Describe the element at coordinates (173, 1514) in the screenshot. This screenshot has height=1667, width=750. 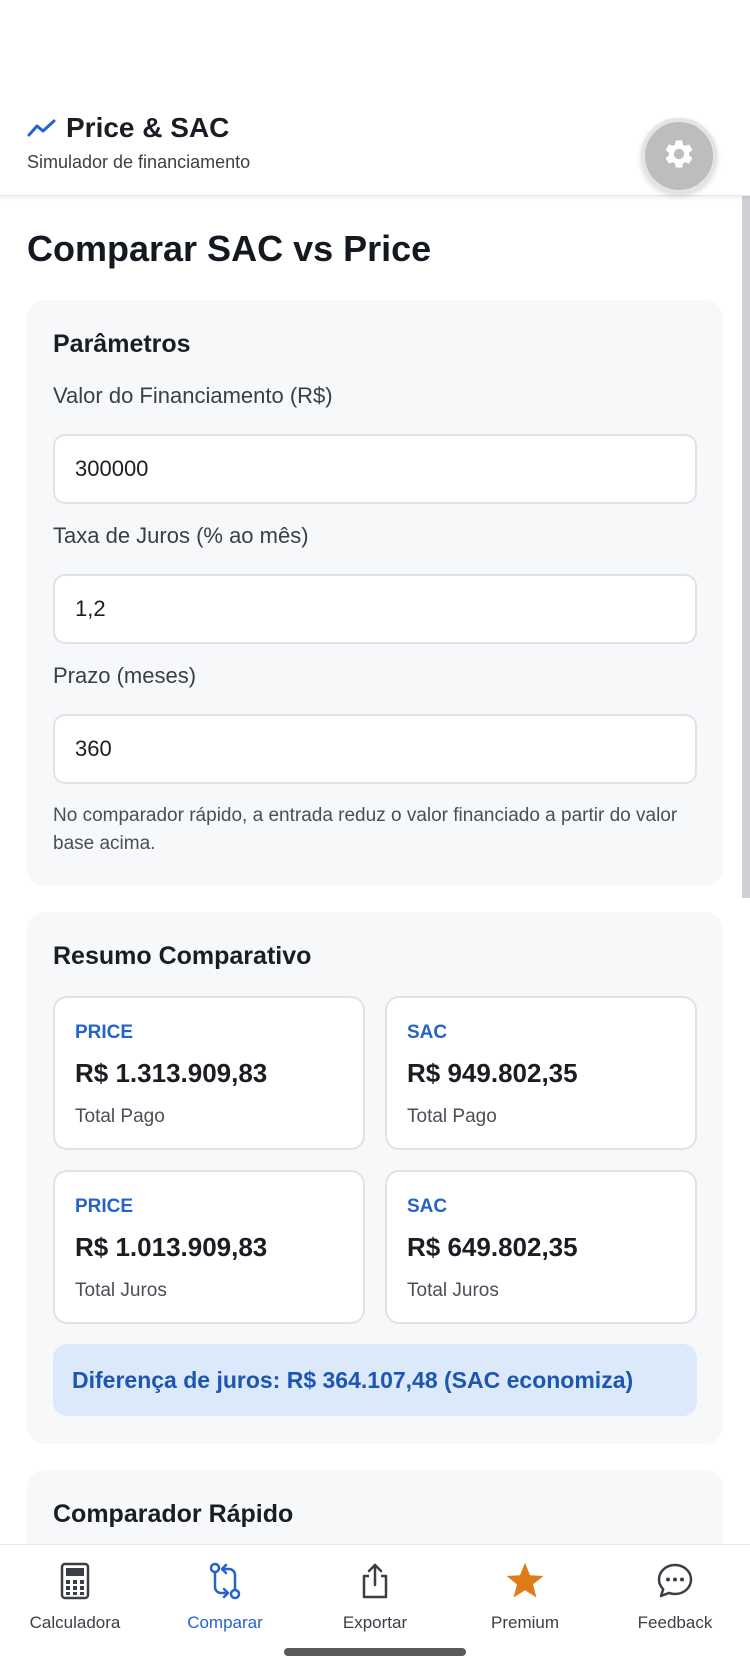
I see `quick-comparator-title: Comparador Rápido` at that location.